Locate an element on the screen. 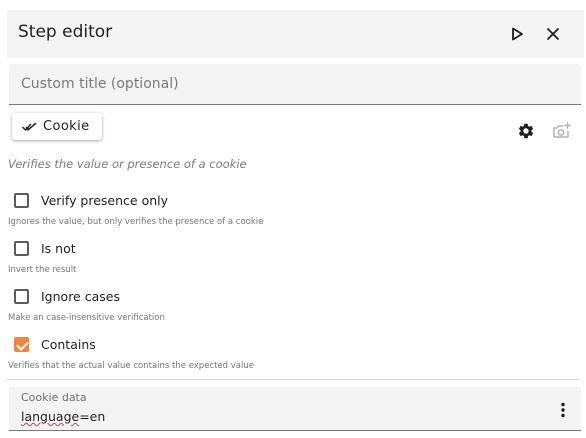  option-is-not: Is not is located at coordinates (45, 248).